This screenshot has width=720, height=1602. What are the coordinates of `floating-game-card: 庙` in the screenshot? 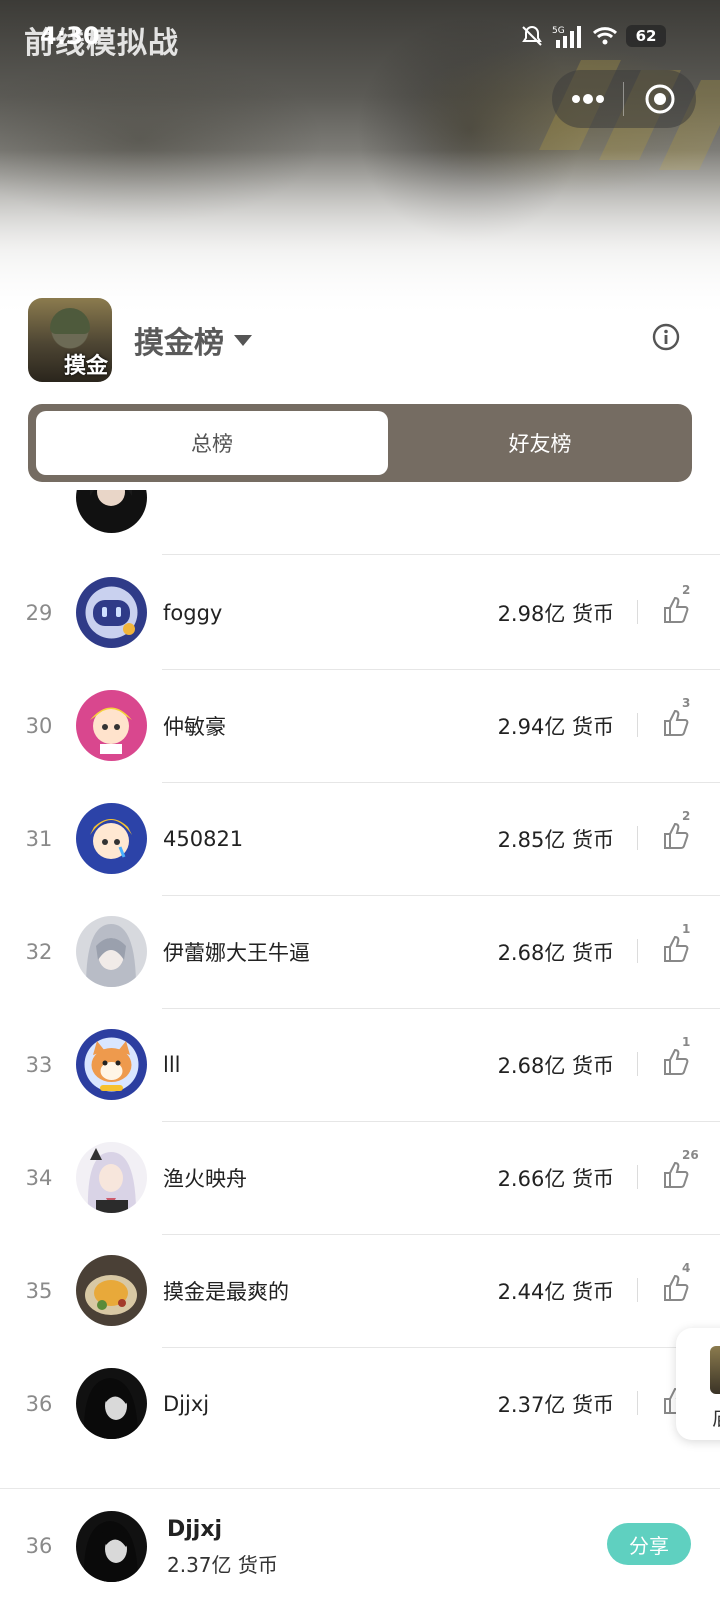 It's located at (698, 1384).